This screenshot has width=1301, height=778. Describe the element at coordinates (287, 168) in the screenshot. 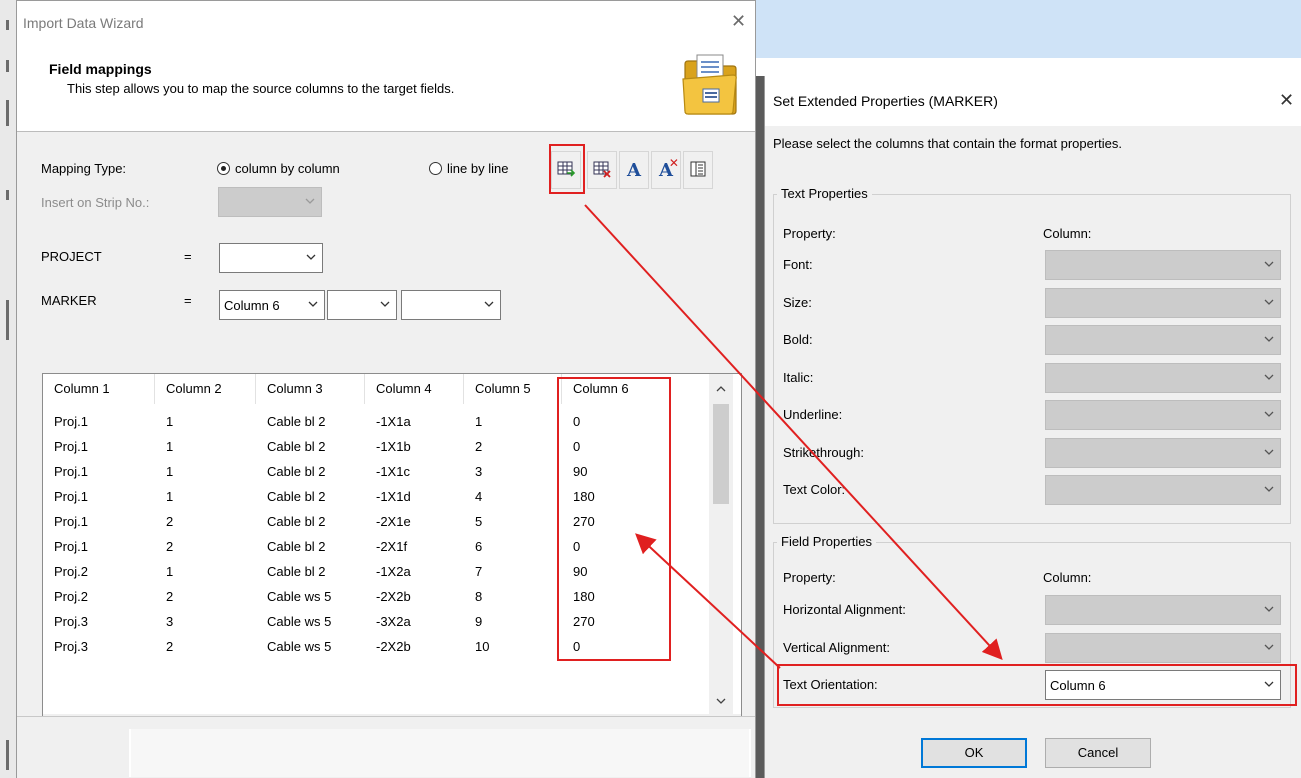

I see `radio-column-by-column-label: column by column` at that location.